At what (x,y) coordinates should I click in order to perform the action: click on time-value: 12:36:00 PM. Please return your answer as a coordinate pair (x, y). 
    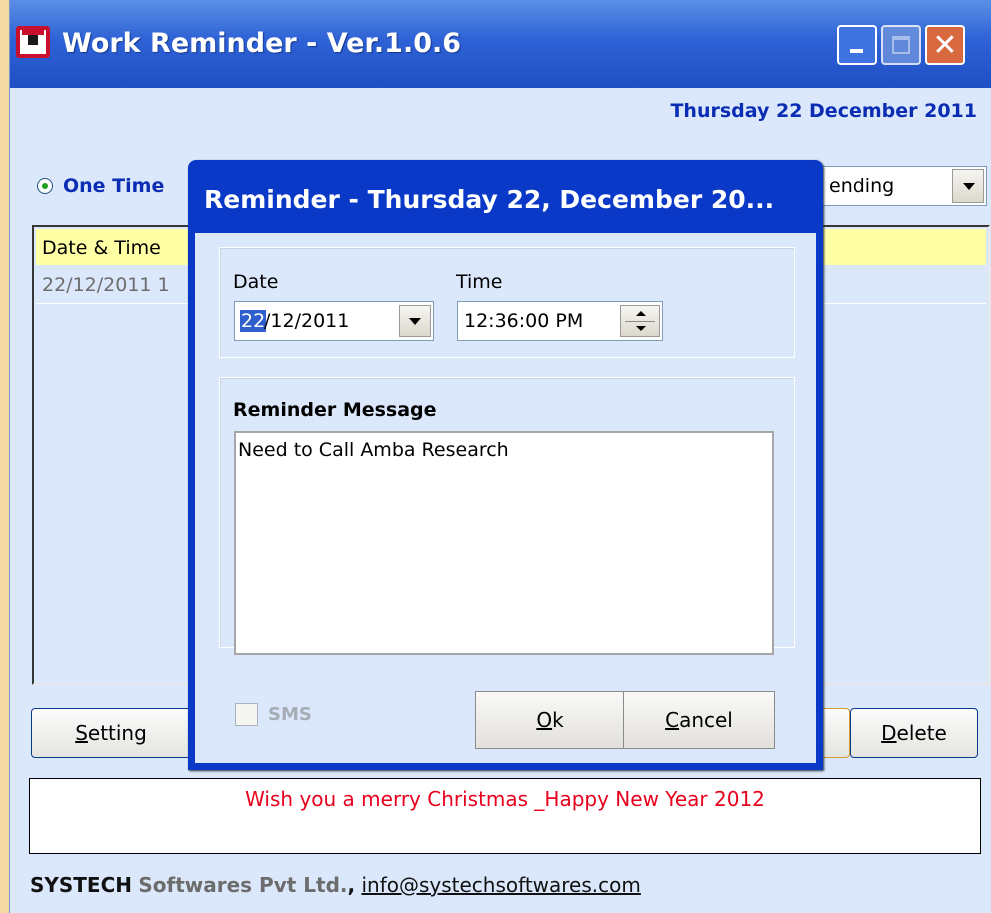
    Looking at the image, I should click on (524, 321).